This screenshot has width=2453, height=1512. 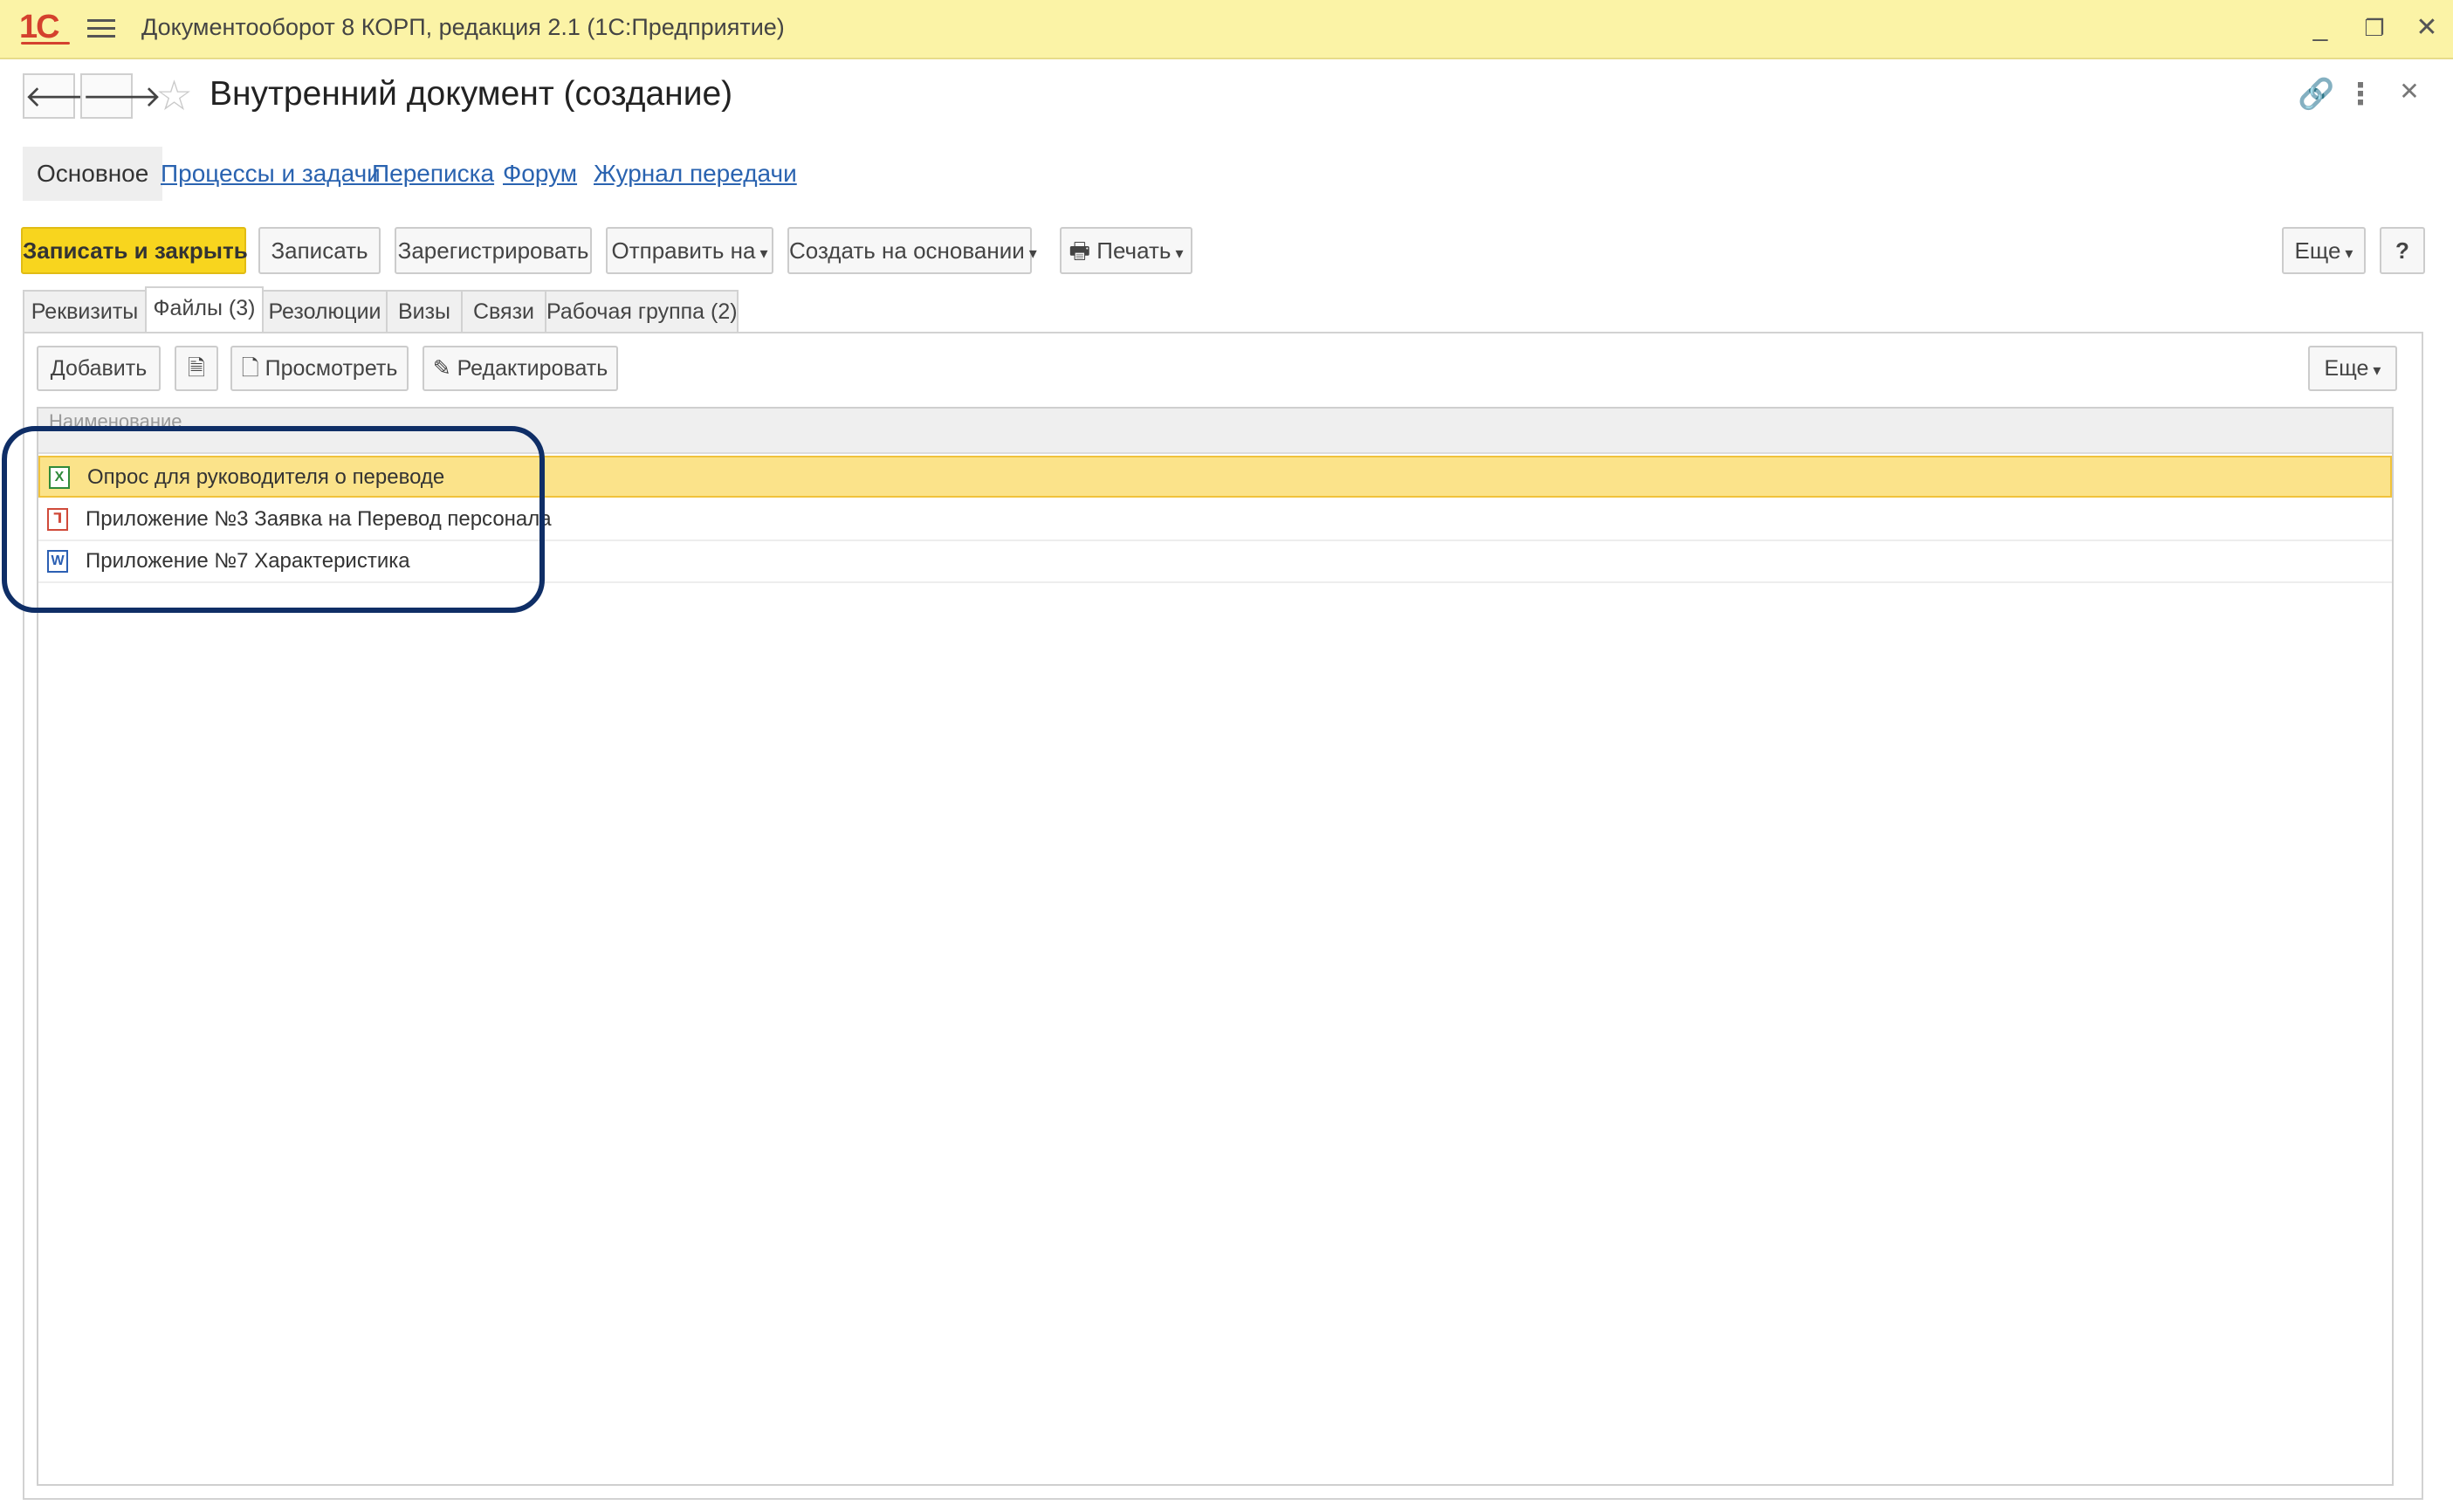 What do you see at coordinates (319, 251) in the screenshot?
I see `save-button: Записать` at bounding box center [319, 251].